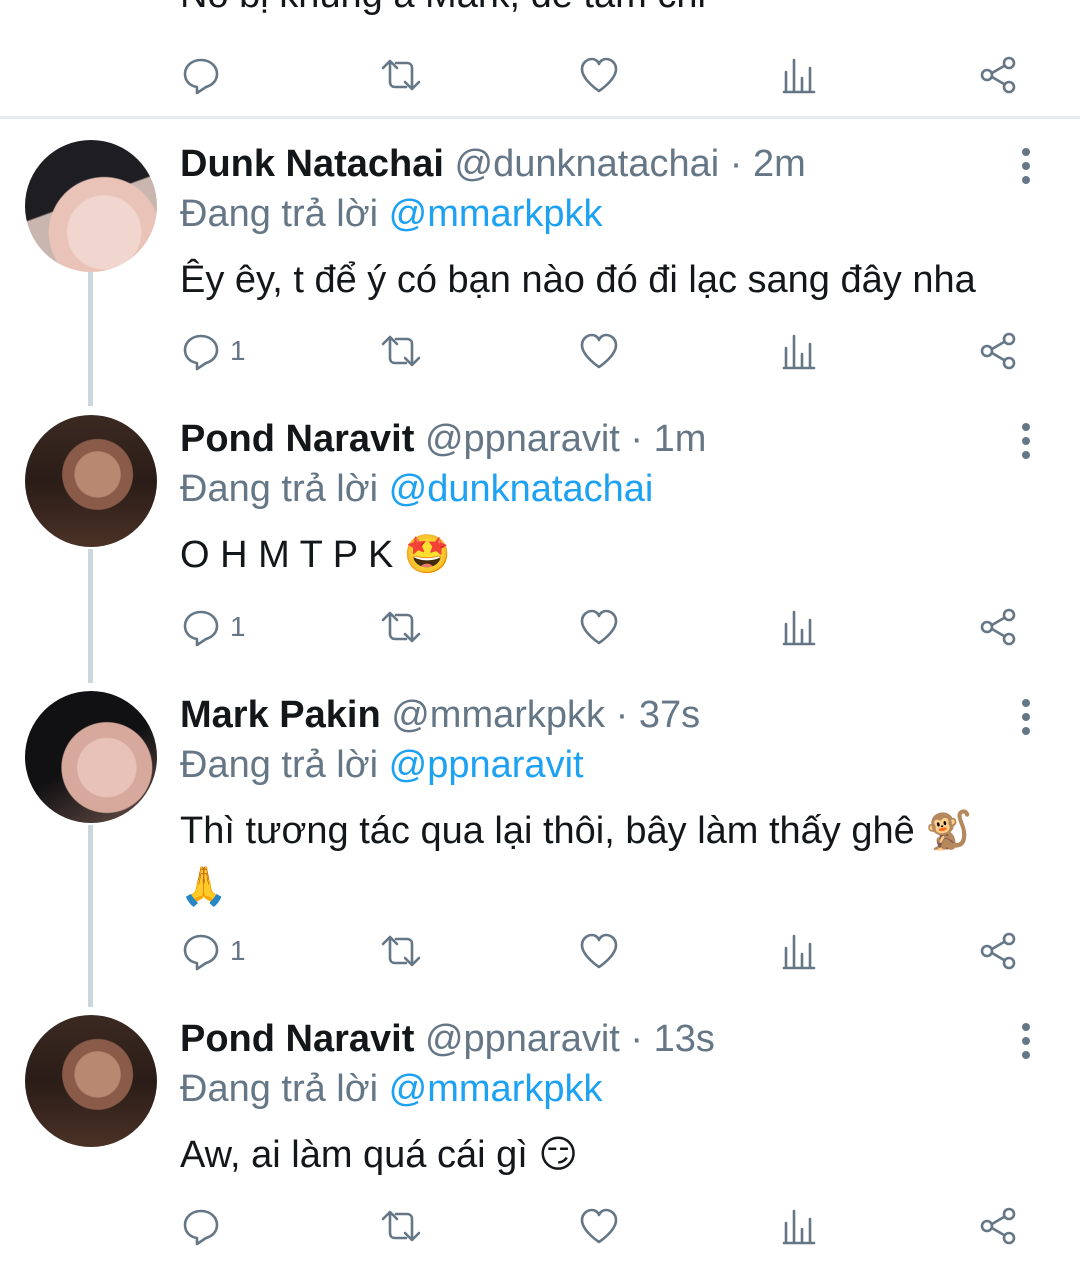  Describe the element at coordinates (669, 715) in the screenshot. I see `timestamp: 37s` at that location.